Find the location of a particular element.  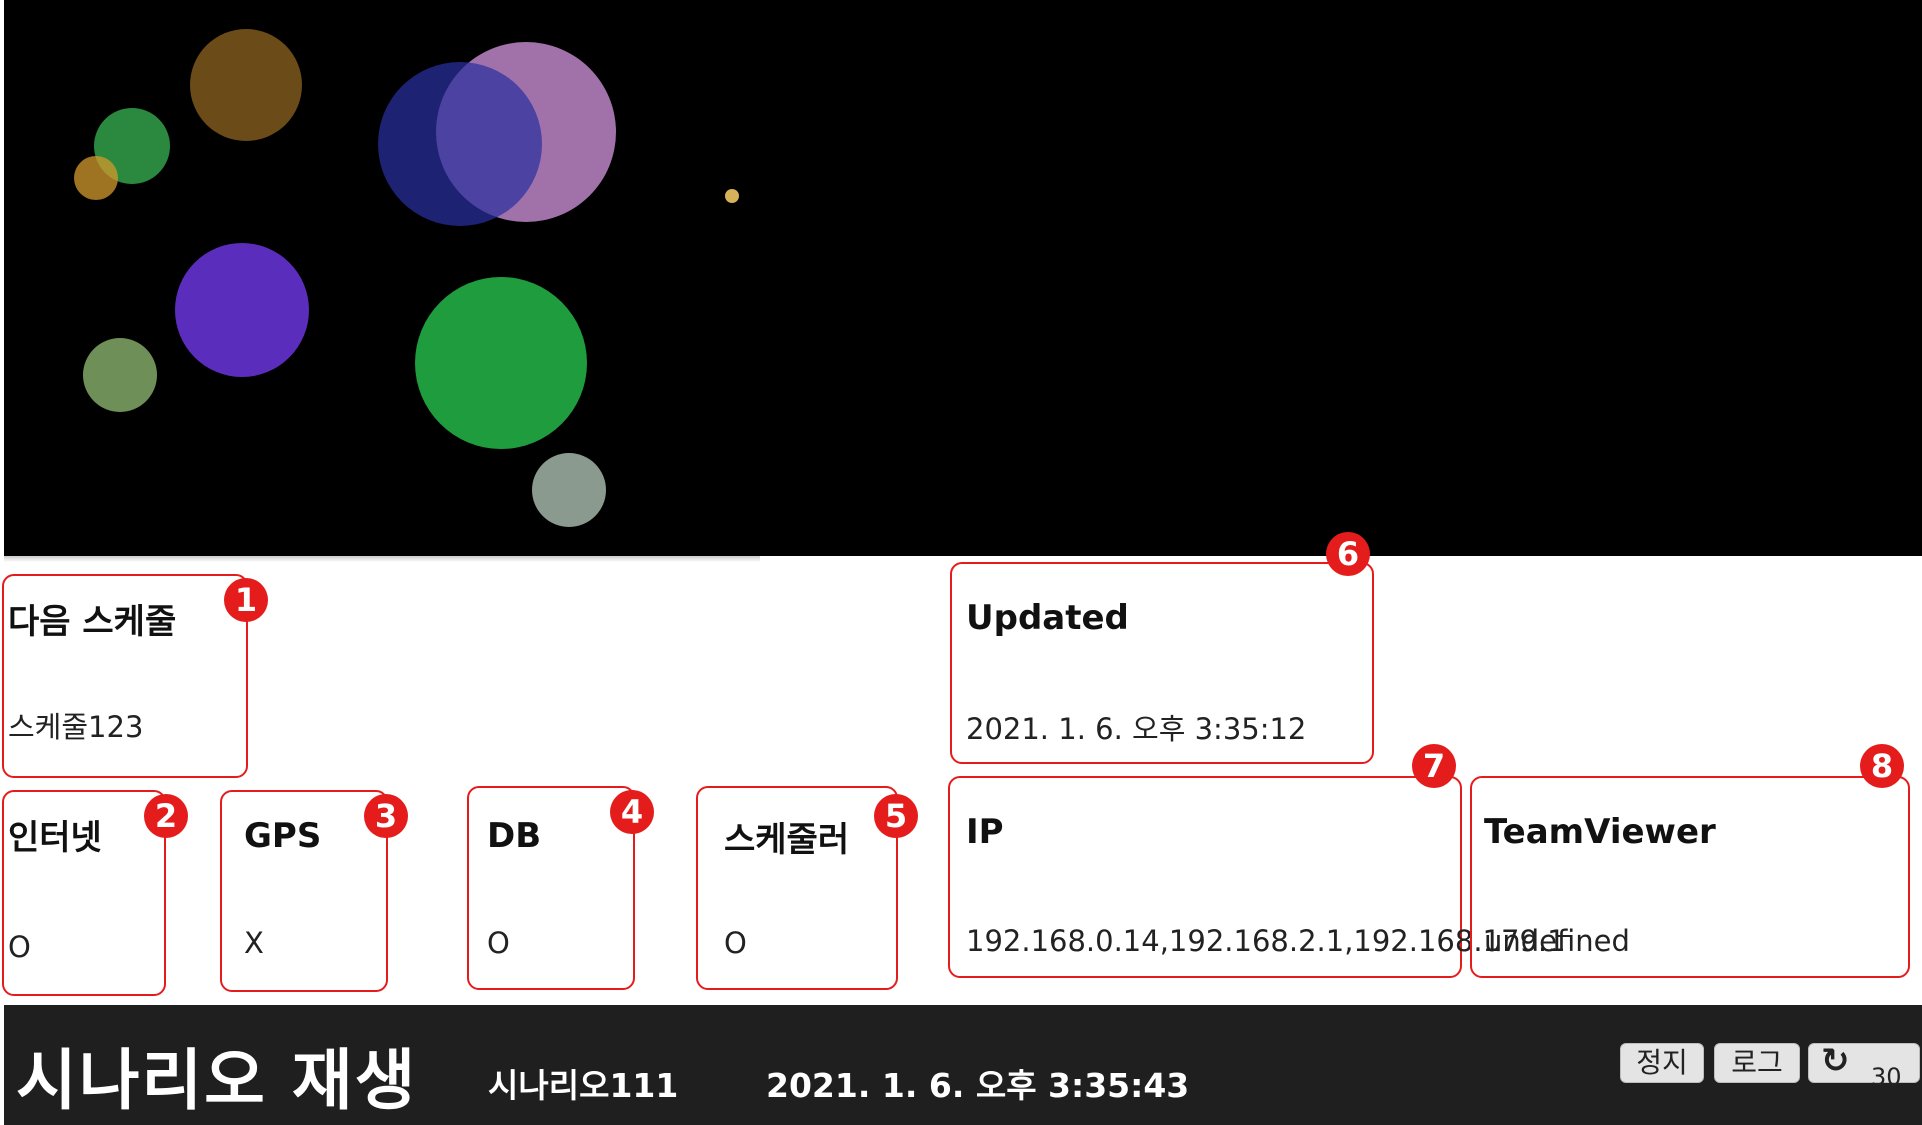

card-title: TeamViewer is located at coordinates (1600, 832).